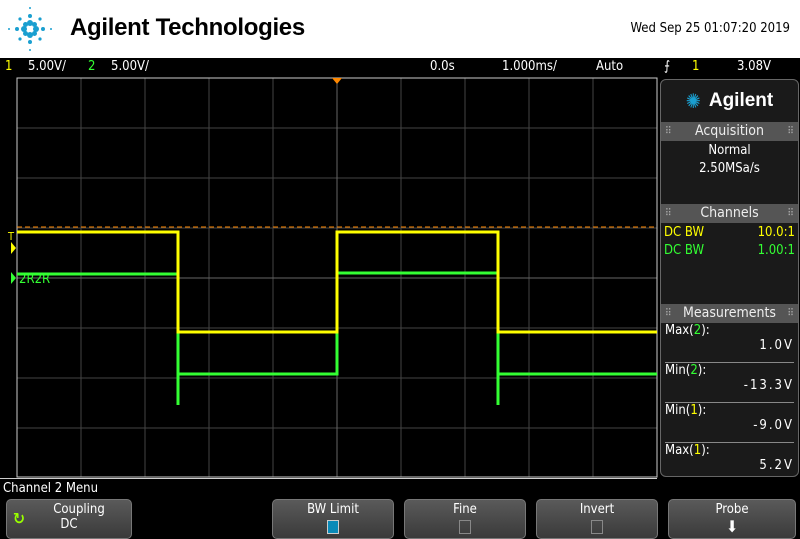 The image size is (800, 539). What do you see at coordinates (729, 232) in the screenshot?
I see `ch1-info: DC BW 10.0:1` at bounding box center [729, 232].